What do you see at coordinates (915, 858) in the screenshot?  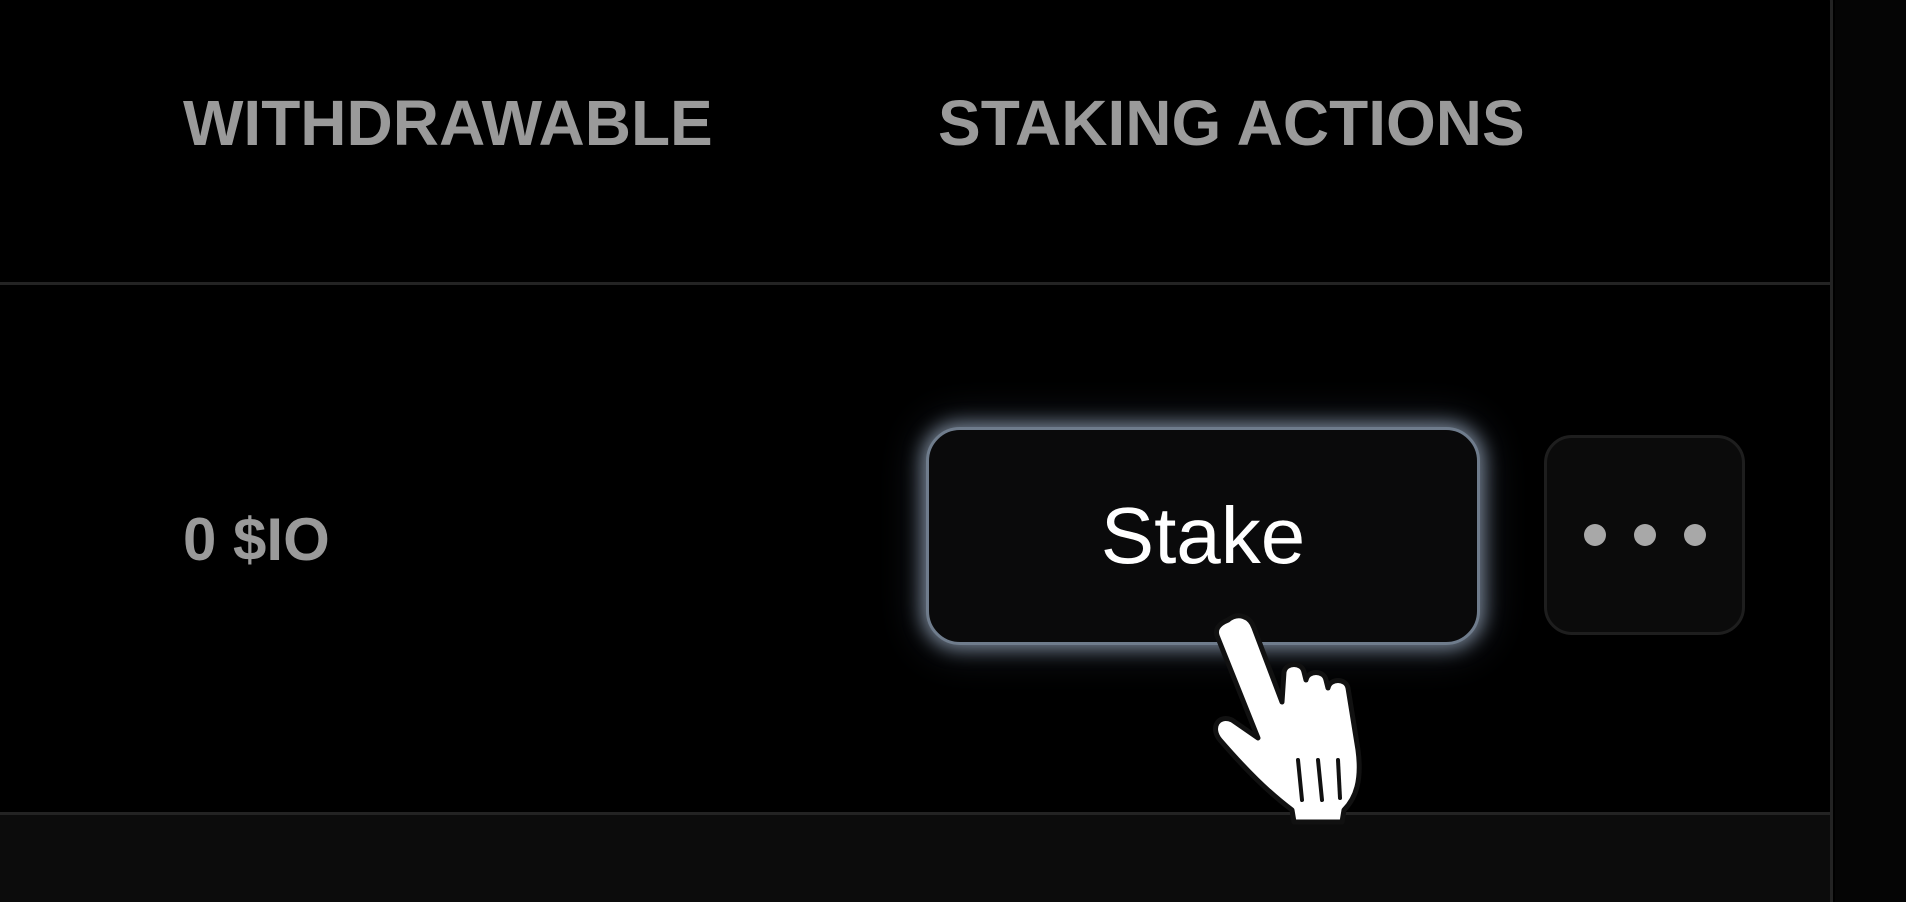 I see `next-row-area` at bounding box center [915, 858].